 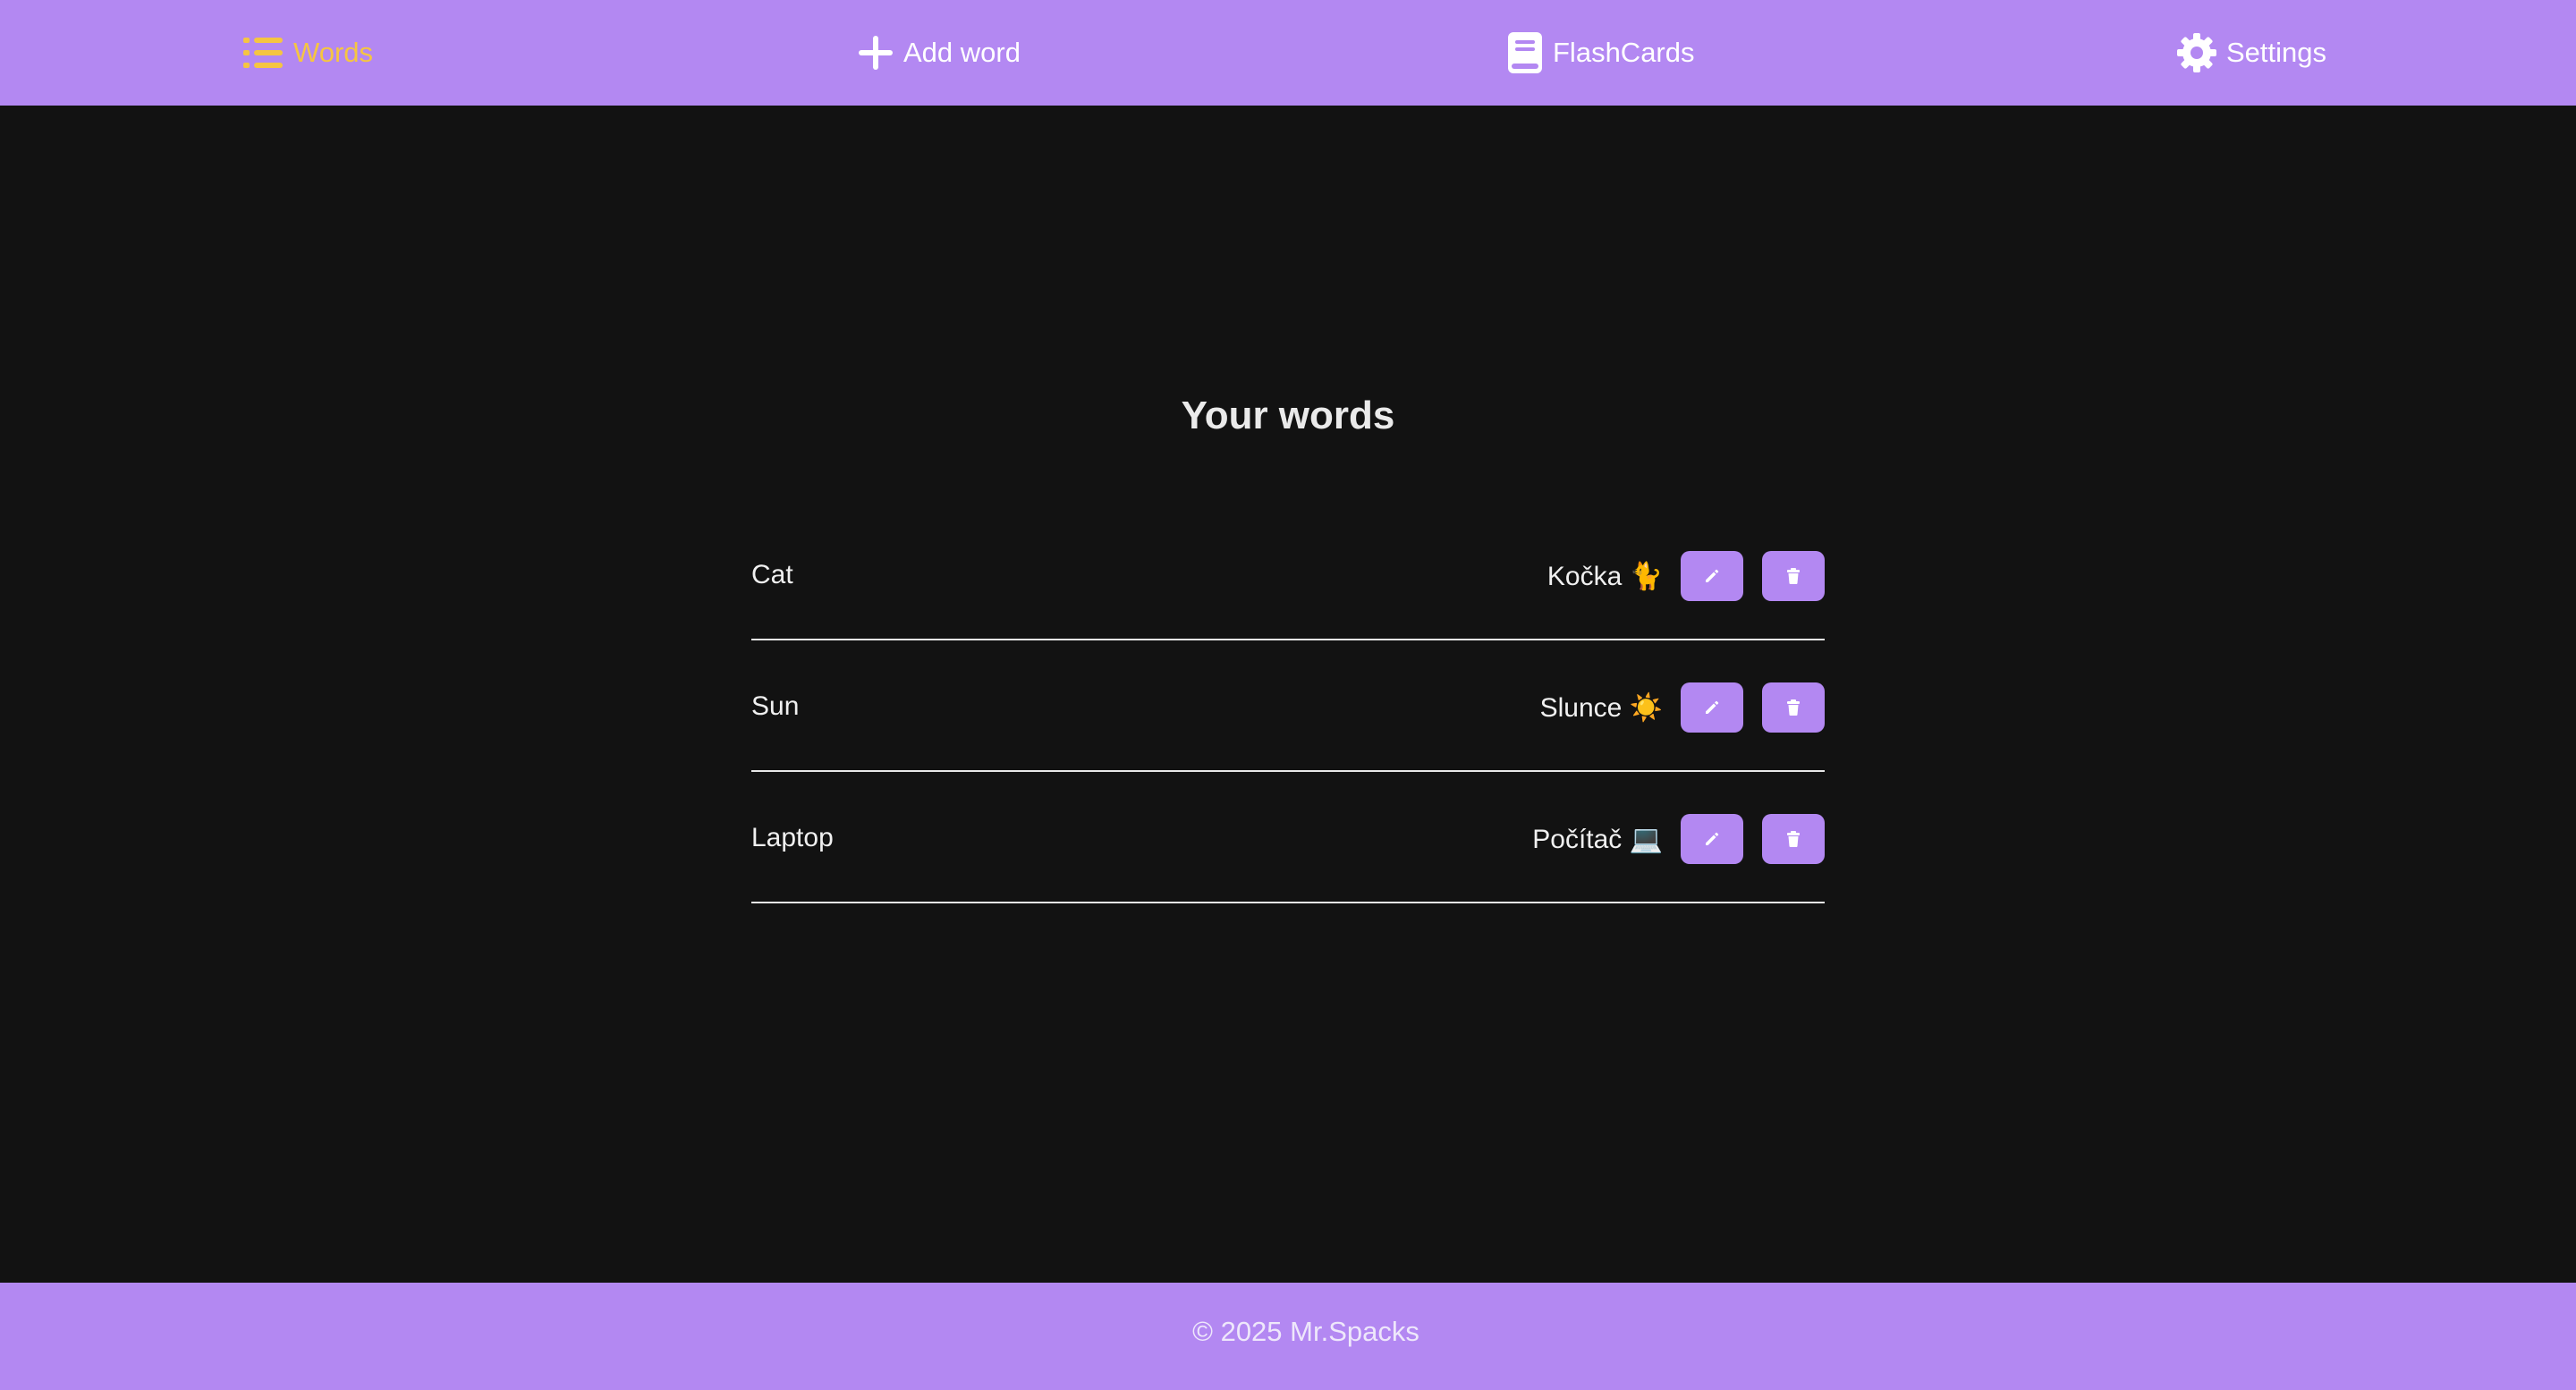 What do you see at coordinates (263, 53) in the screenshot?
I see `list-icon` at bounding box center [263, 53].